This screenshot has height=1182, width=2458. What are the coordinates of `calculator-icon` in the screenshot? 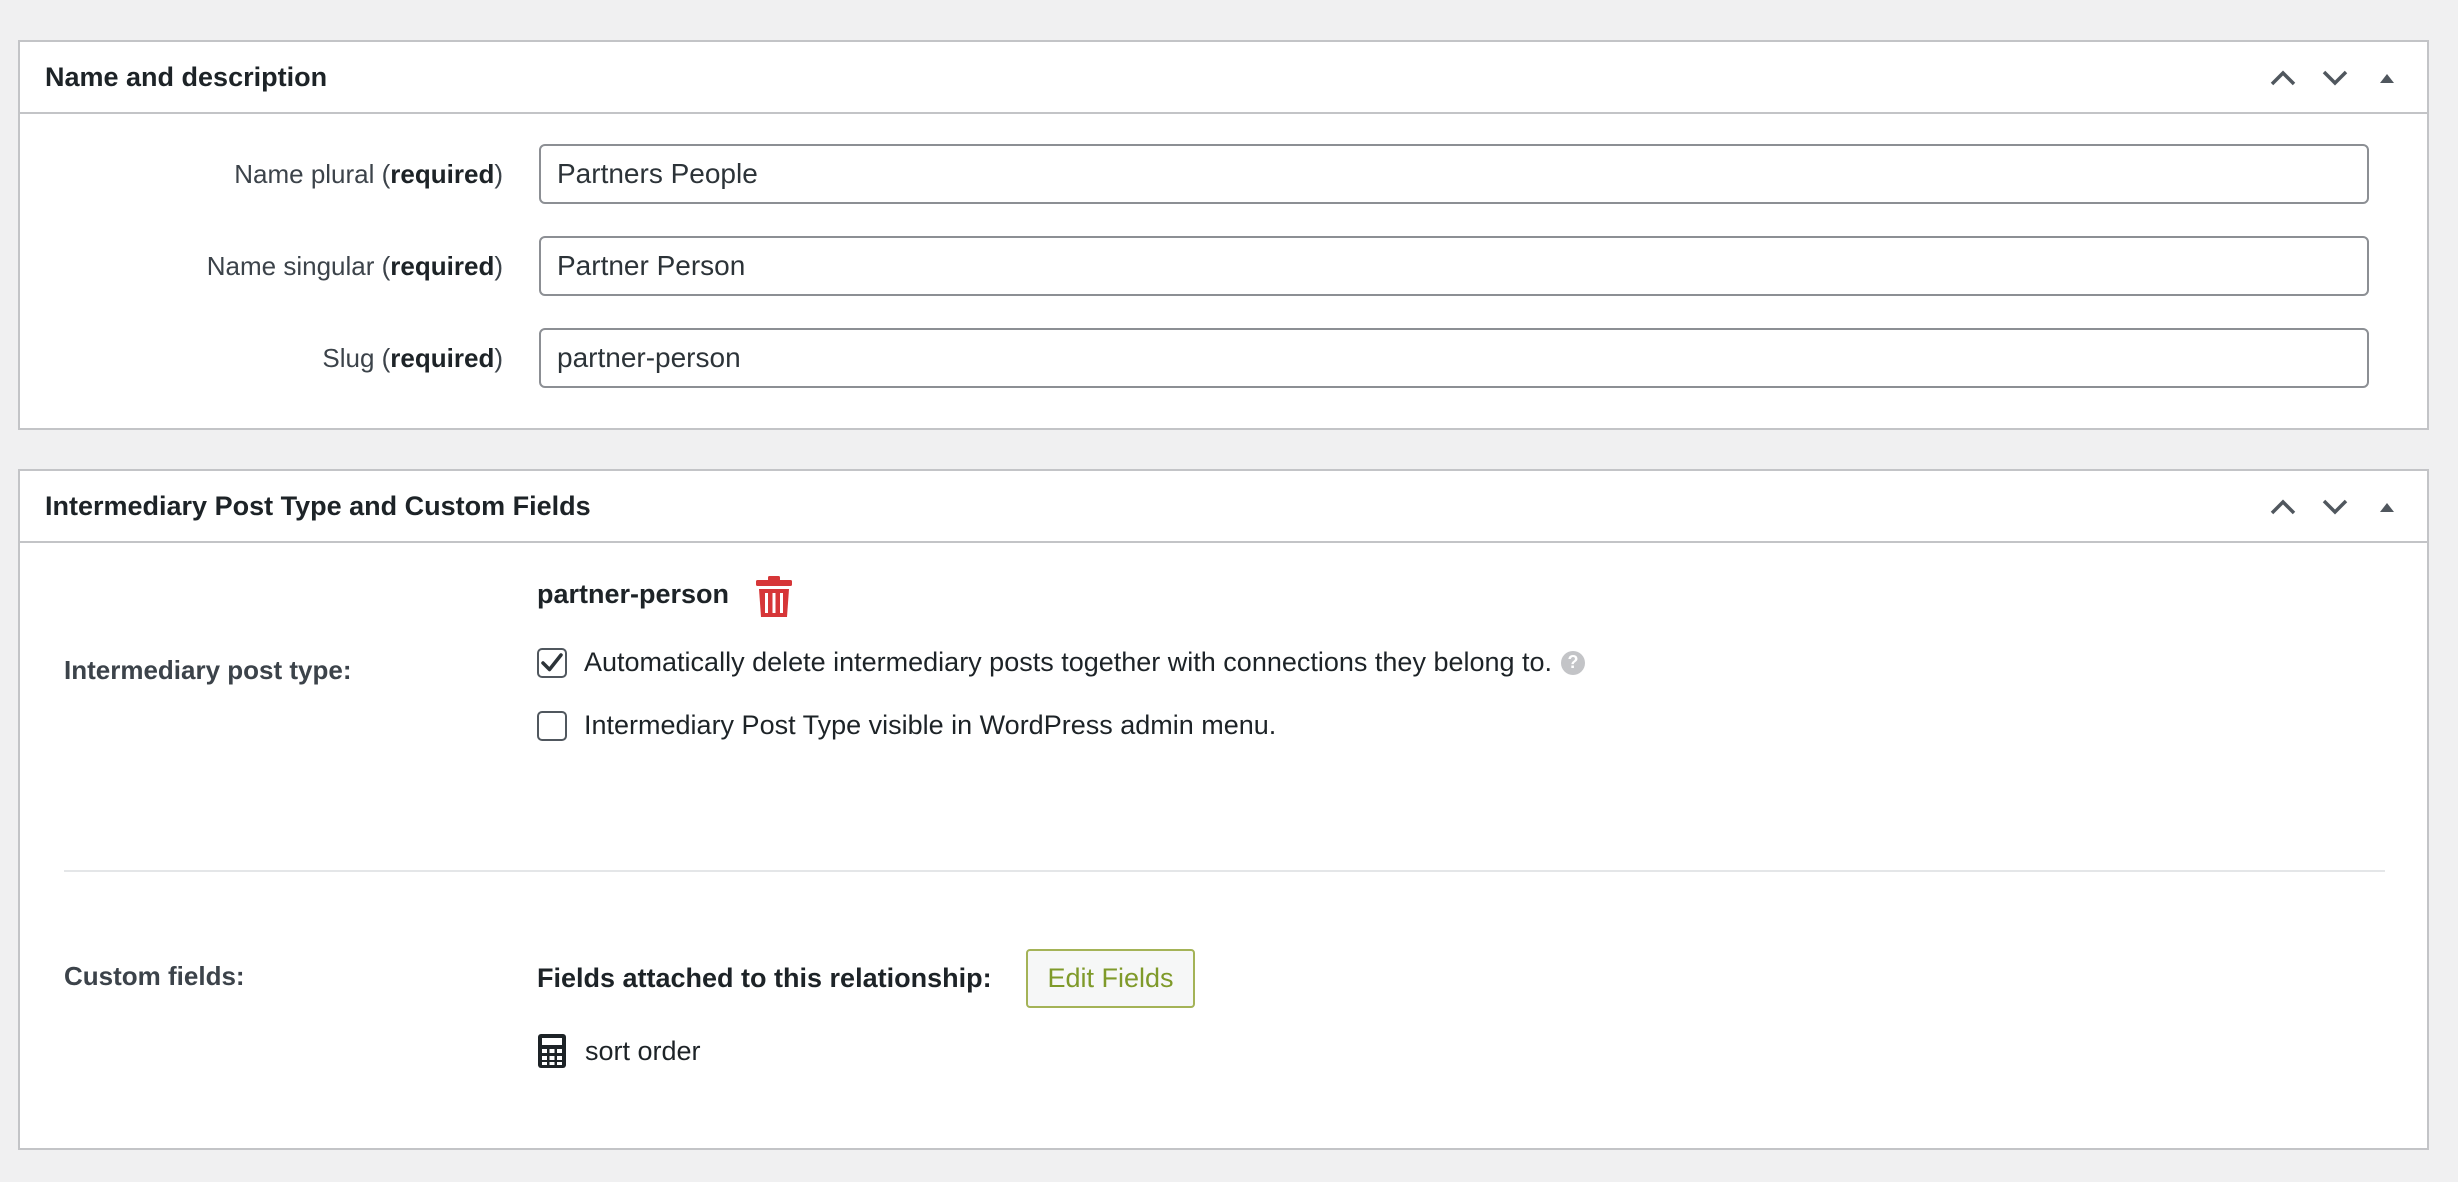 It's located at (552, 1051).